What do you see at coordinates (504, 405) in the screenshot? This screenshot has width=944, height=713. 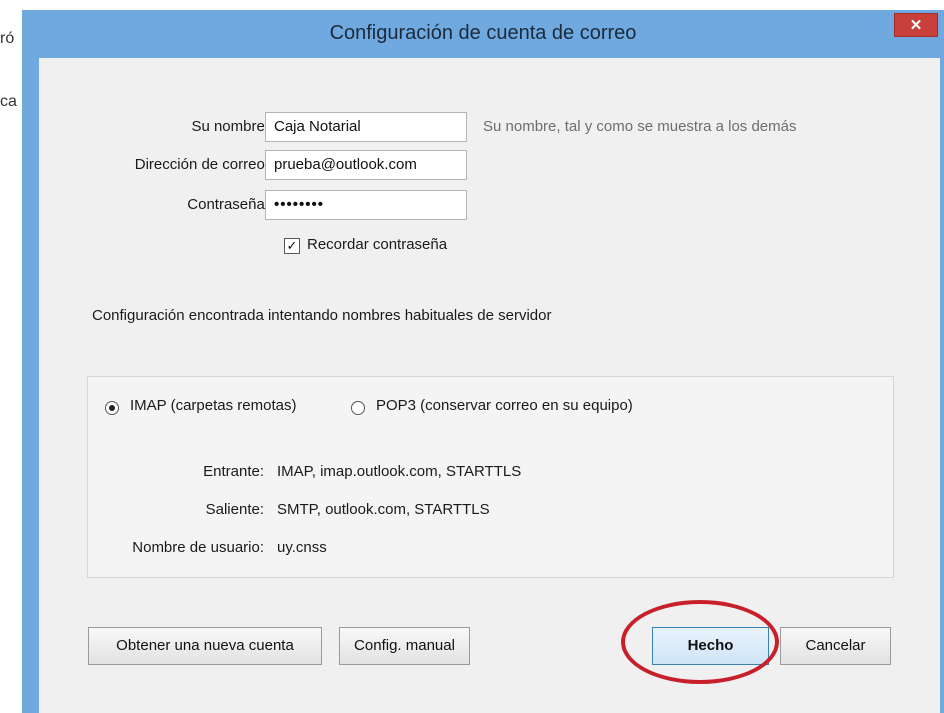 I see `pop3-label: POP3 (conservar correo en su equipo)` at bounding box center [504, 405].